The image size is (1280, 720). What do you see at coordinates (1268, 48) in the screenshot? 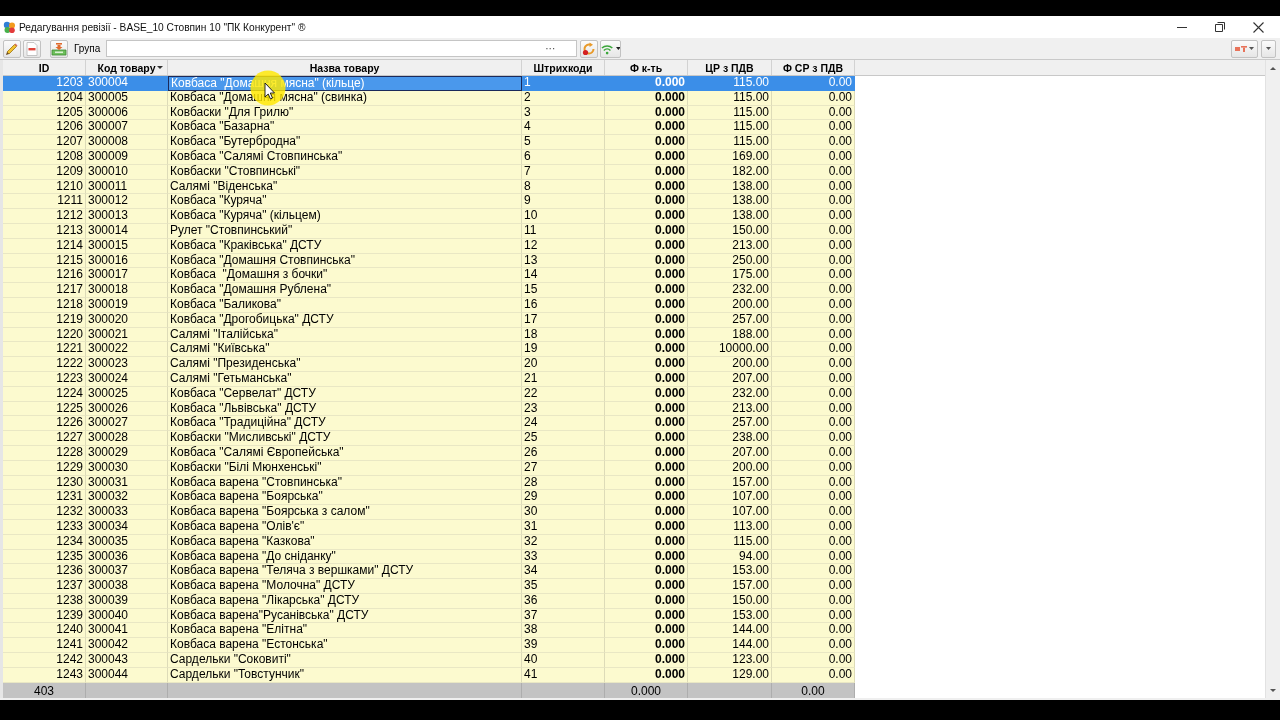
I see `menu-dropdown-button` at bounding box center [1268, 48].